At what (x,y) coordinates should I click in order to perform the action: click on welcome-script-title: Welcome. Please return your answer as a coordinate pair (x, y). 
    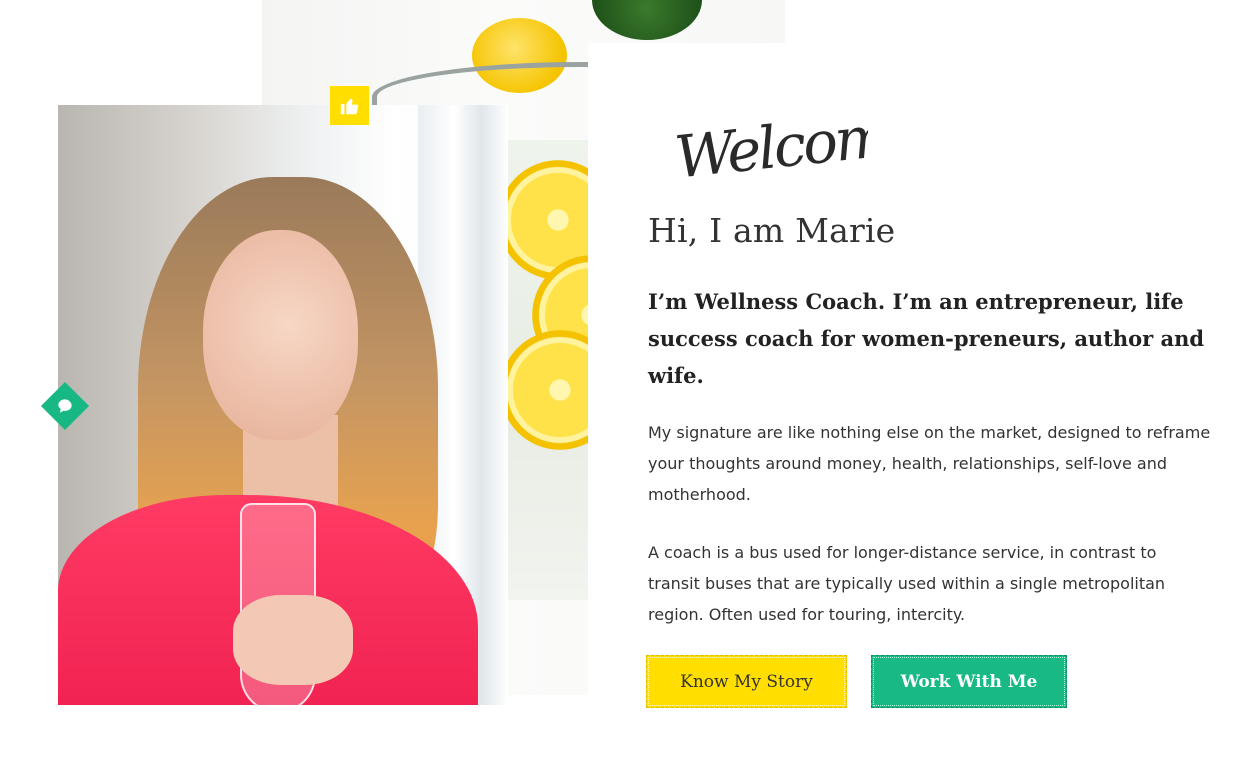
    Looking at the image, I should click on (770, 144).